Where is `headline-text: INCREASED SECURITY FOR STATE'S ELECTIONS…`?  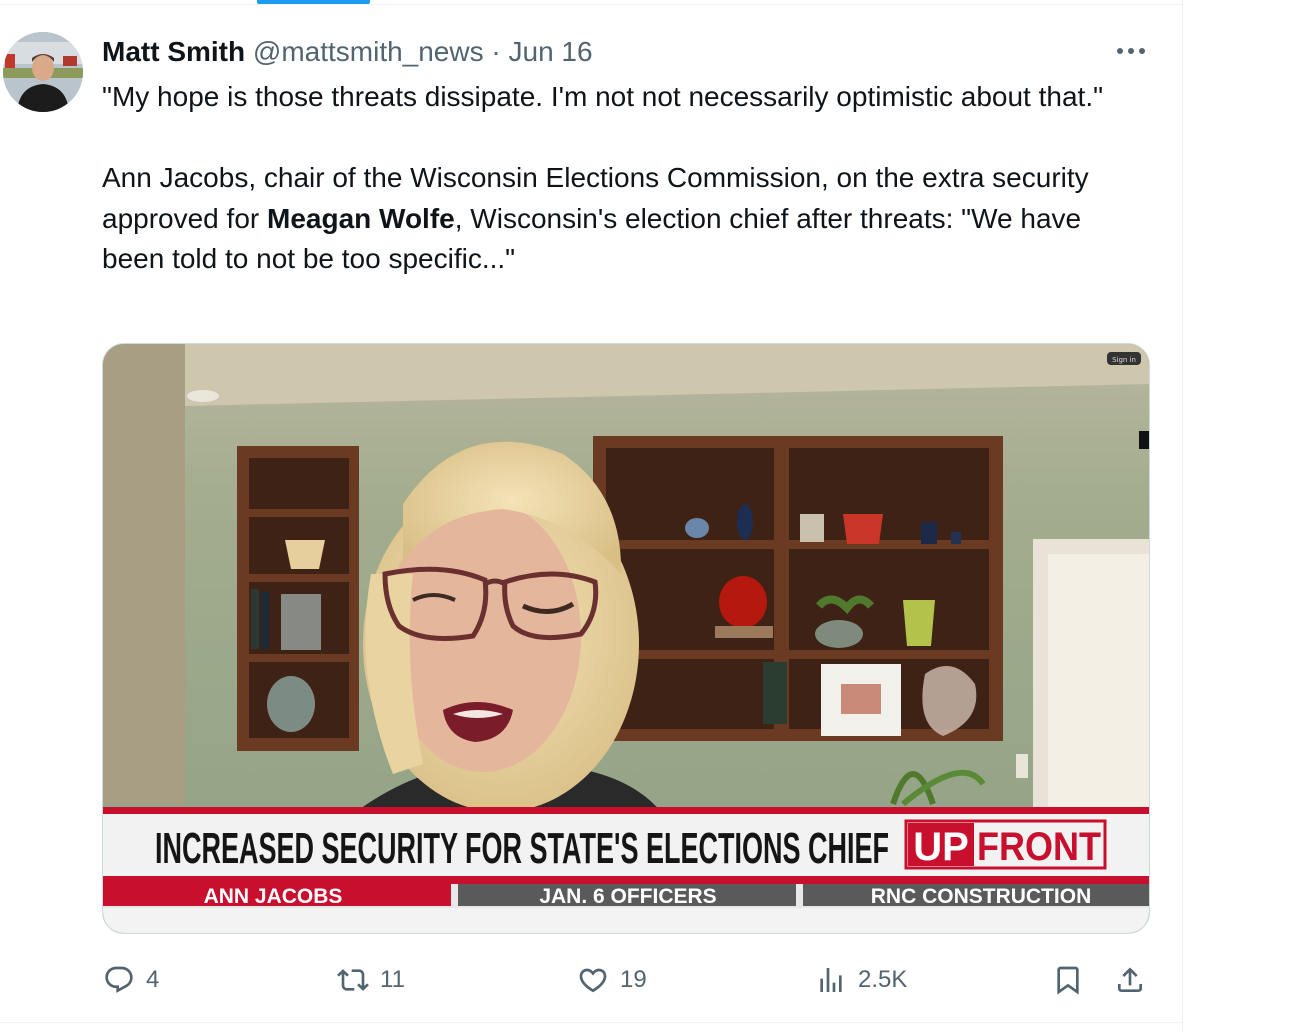 headline-text: INCREASED SECURITY FOR STATE'S ELECTIONS… is located at coordinates (522, 848).